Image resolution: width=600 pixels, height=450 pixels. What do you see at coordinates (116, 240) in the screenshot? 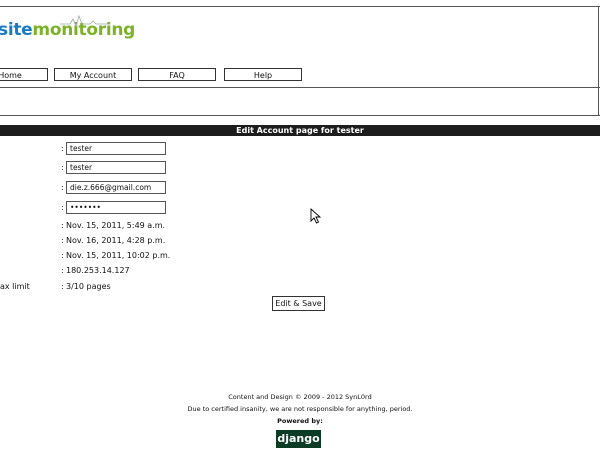
I see `info-date-2: Nov. 16, 2011, 4:28 p.m.` at bounding box center [116, 240].